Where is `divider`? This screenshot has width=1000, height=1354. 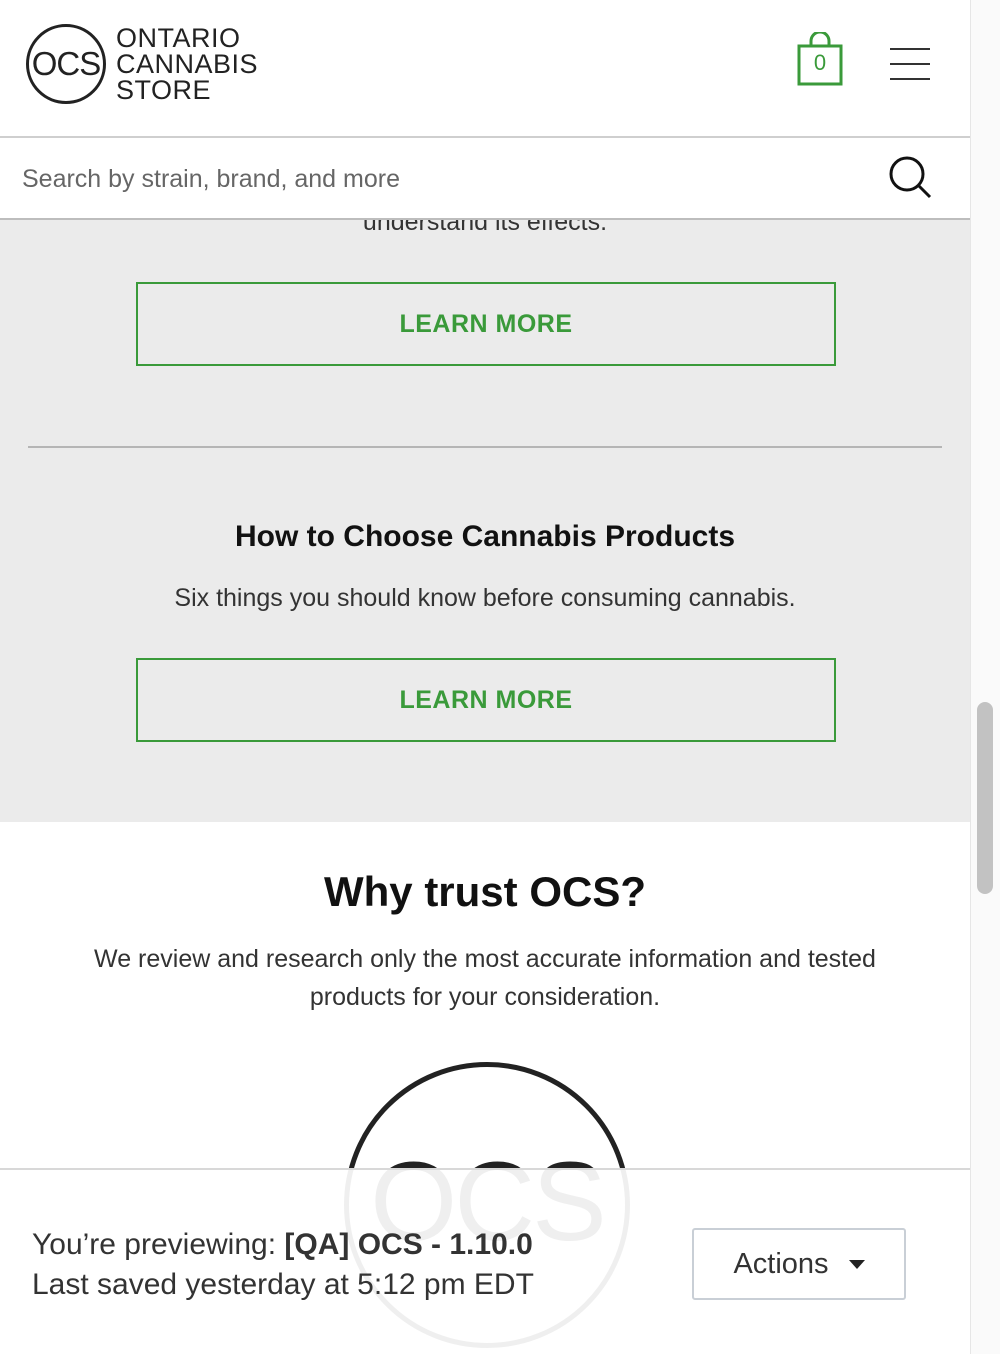
divider is located at coordinates (485, 447).